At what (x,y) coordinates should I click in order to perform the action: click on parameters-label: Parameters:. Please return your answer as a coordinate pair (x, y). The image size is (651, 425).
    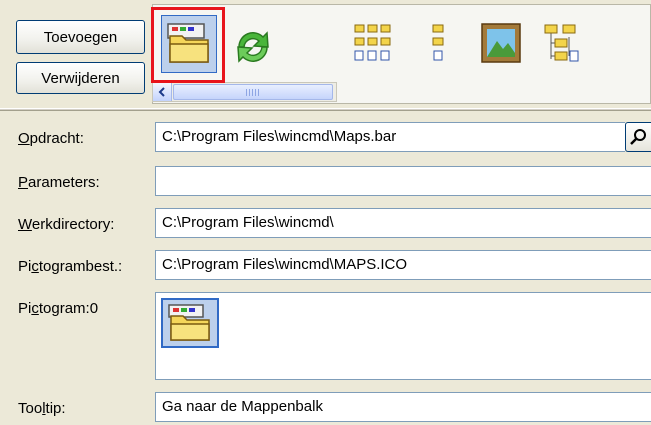
    Looking at the image, I should click on (59, 182).